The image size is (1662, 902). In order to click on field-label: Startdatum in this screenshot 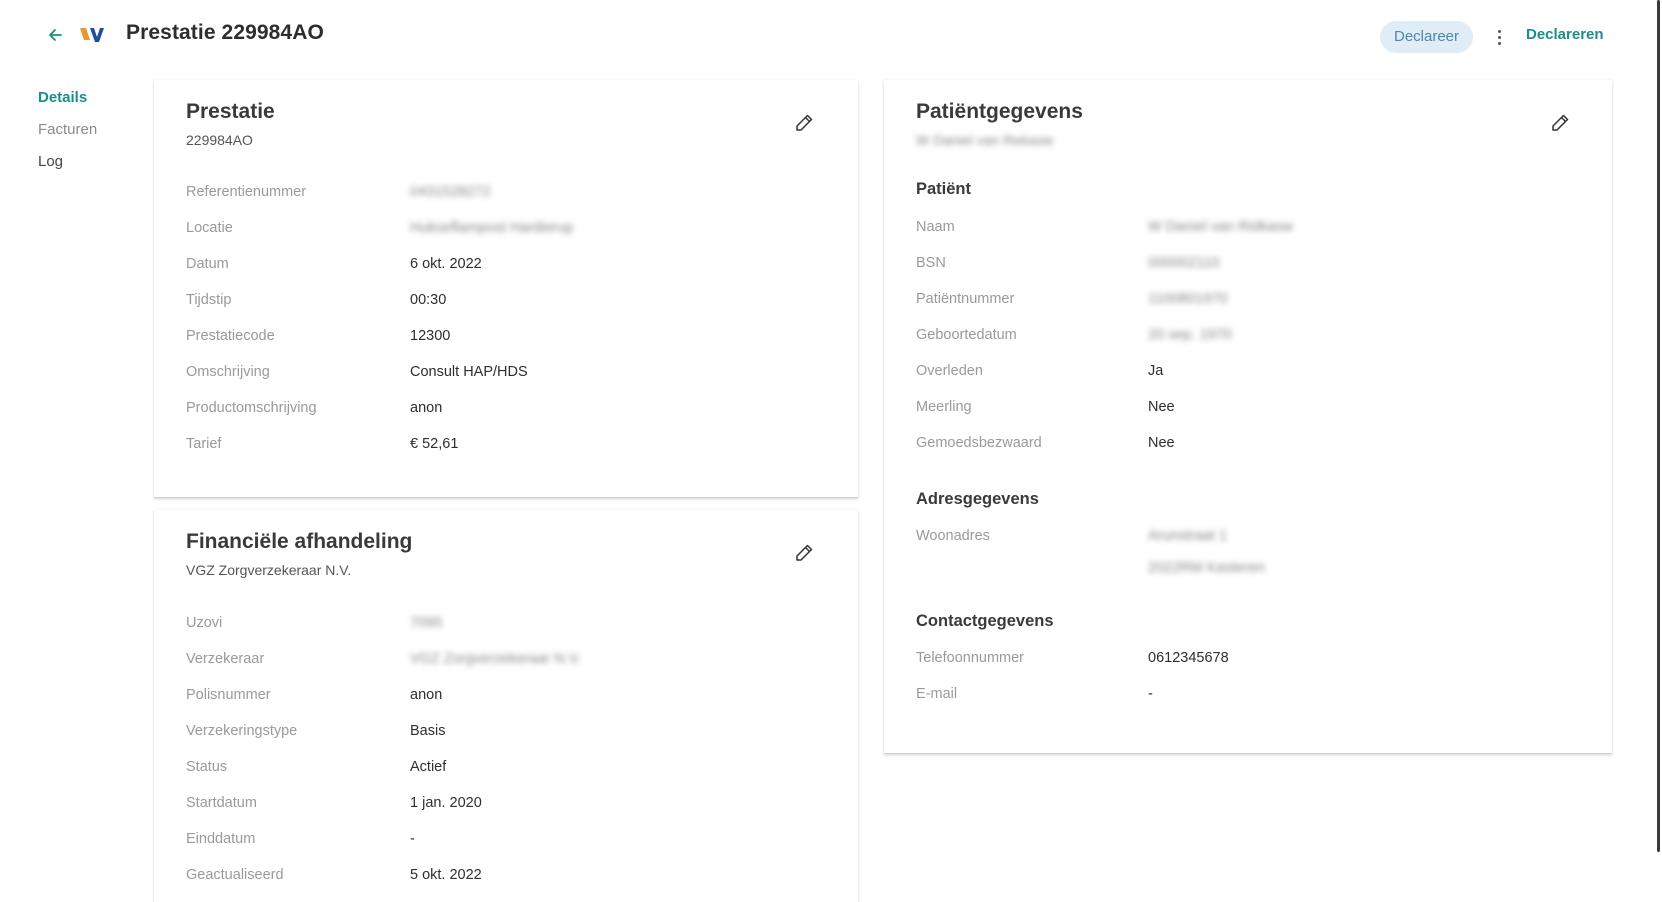, I will do `click(221, 803)`.